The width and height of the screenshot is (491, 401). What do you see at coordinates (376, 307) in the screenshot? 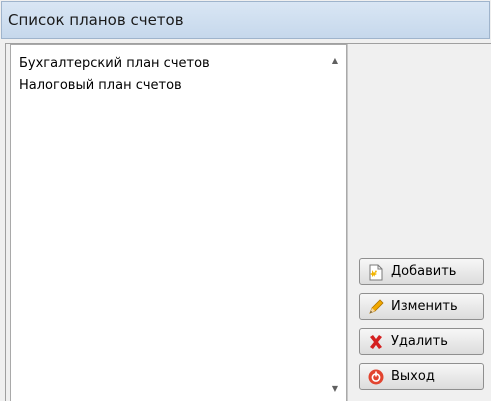
I see `pencil-icon` at bounding box center [376, 307].